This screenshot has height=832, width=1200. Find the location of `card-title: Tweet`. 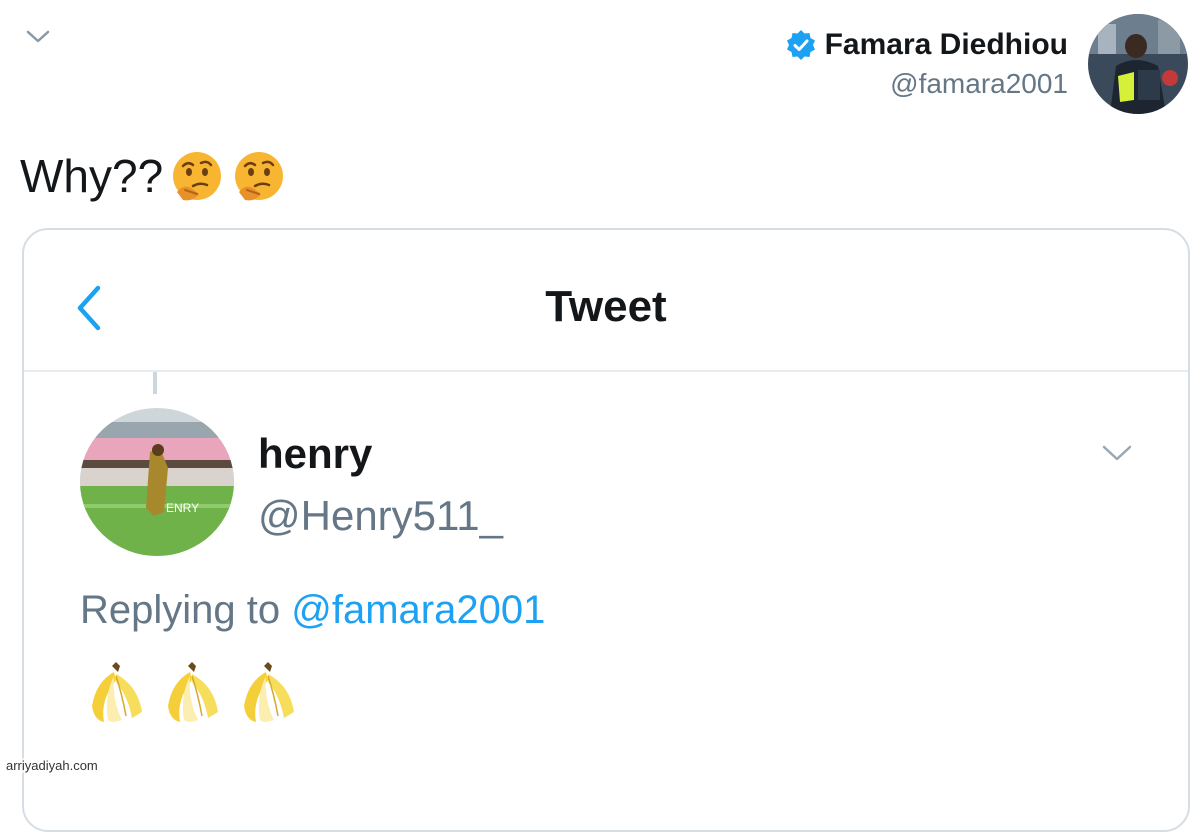

card-title: Tweet is located at coordinates (606, 306).